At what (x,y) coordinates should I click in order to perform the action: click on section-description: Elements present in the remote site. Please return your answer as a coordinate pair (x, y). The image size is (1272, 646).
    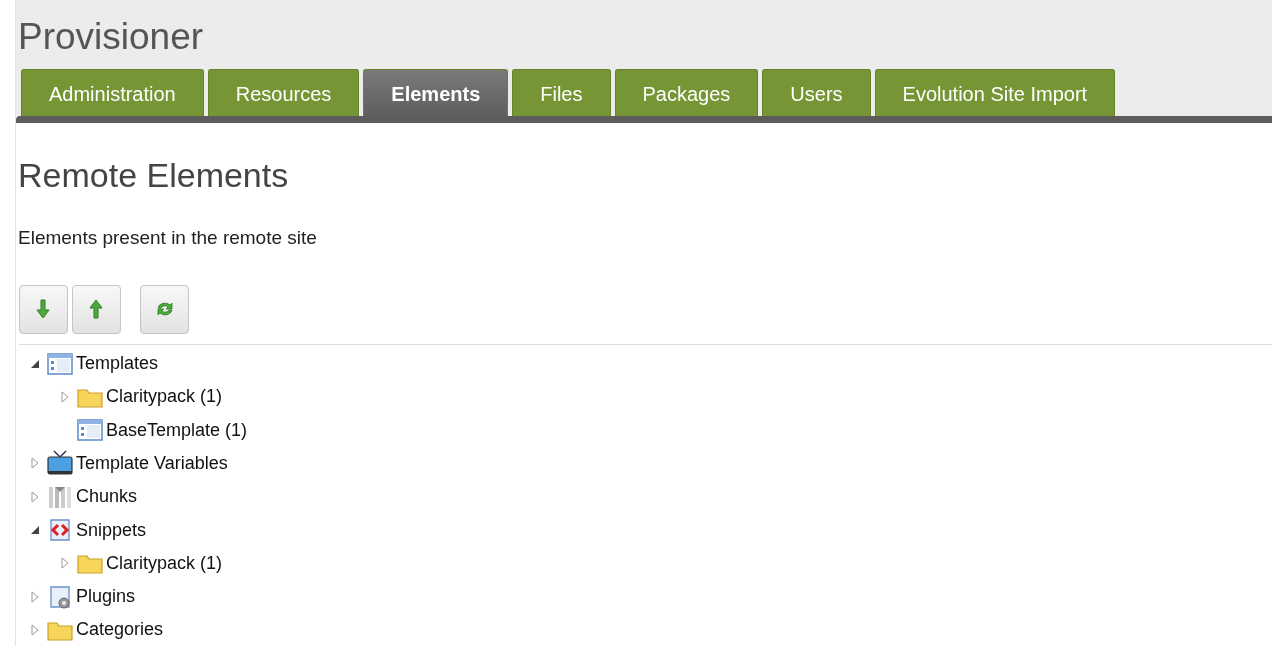
    Looking at the image, I should click on (168, 238).